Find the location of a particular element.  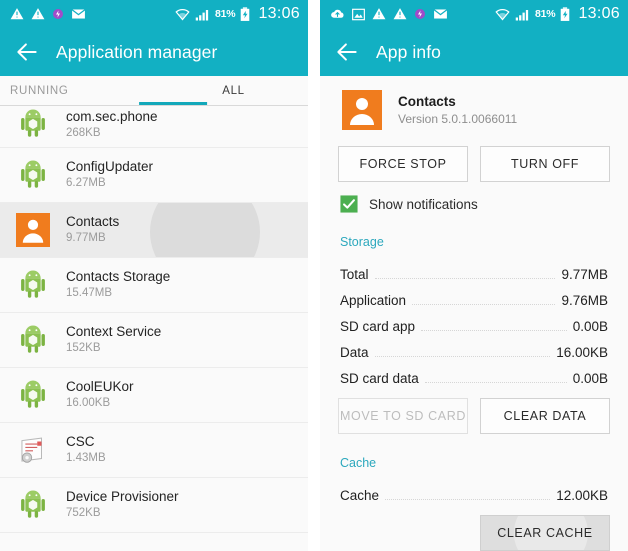

storage-row: SD card data 0.00B is located at coordinates (474, 375).